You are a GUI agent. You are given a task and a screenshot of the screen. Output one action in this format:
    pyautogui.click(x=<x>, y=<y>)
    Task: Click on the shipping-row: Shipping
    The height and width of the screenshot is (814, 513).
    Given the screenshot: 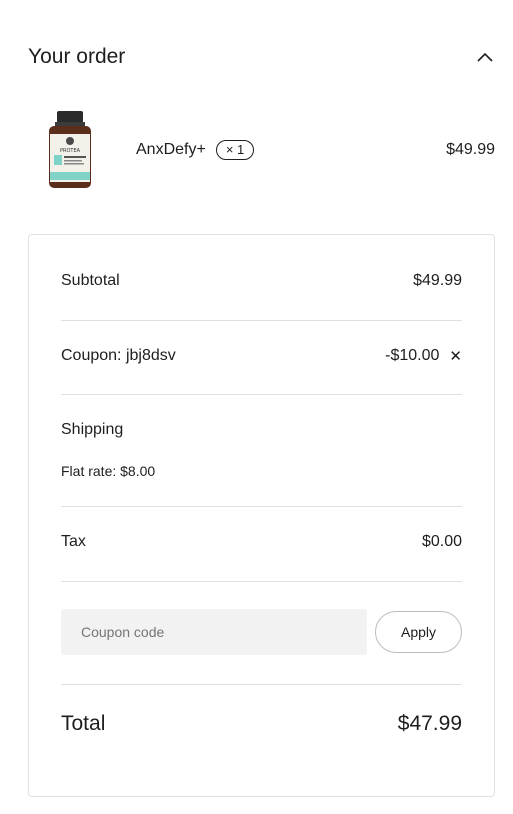 What is the action you would take?
    pyautogui.click(x=261, y=430)
    